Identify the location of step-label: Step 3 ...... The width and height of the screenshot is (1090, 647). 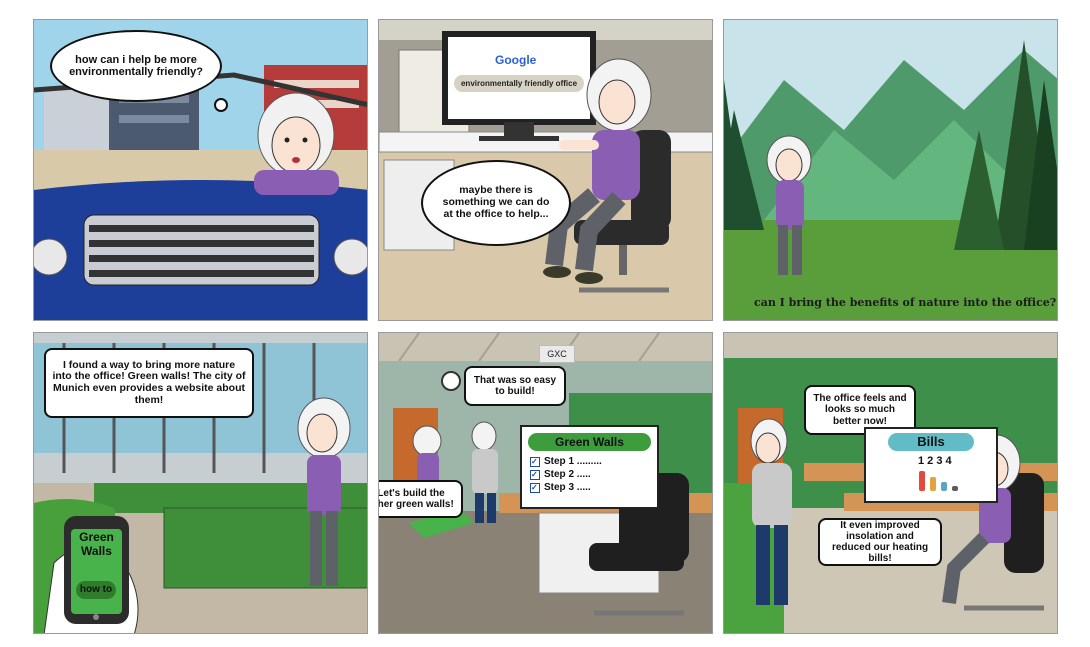
(567, 487).